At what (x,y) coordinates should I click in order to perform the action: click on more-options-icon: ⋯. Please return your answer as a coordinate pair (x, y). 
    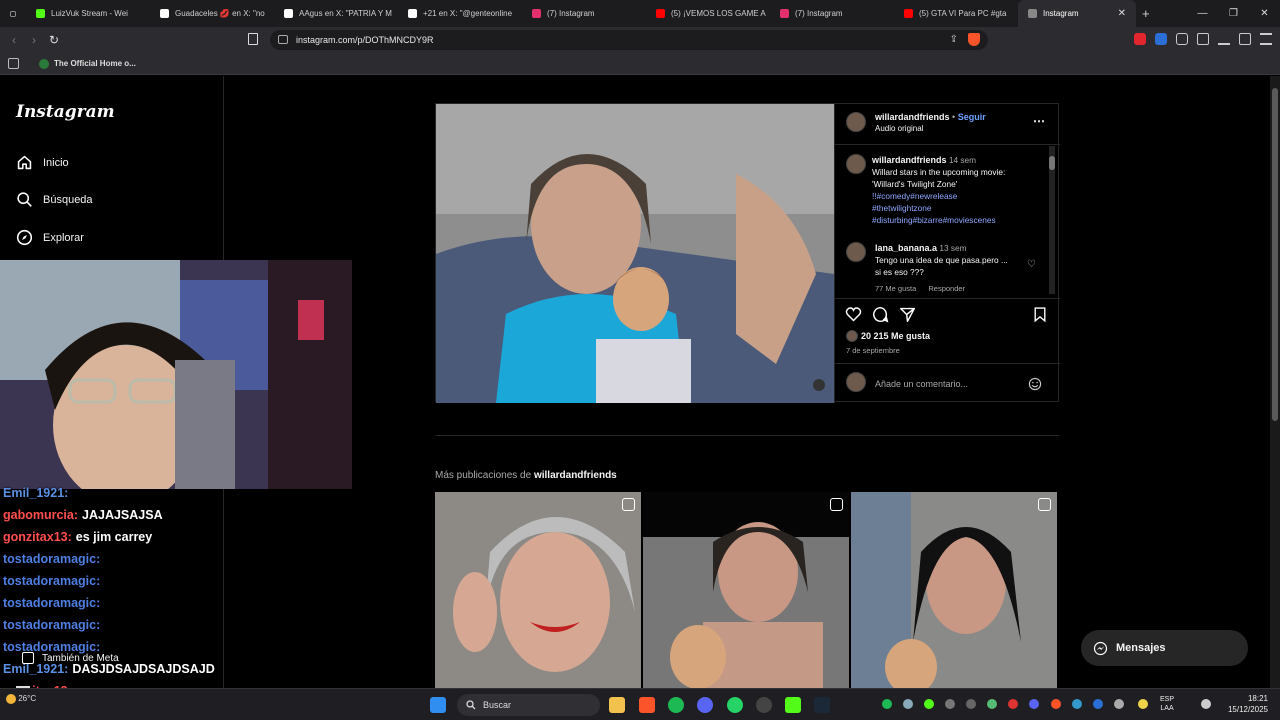
    Looking at the image, I should click on (1039, 121).